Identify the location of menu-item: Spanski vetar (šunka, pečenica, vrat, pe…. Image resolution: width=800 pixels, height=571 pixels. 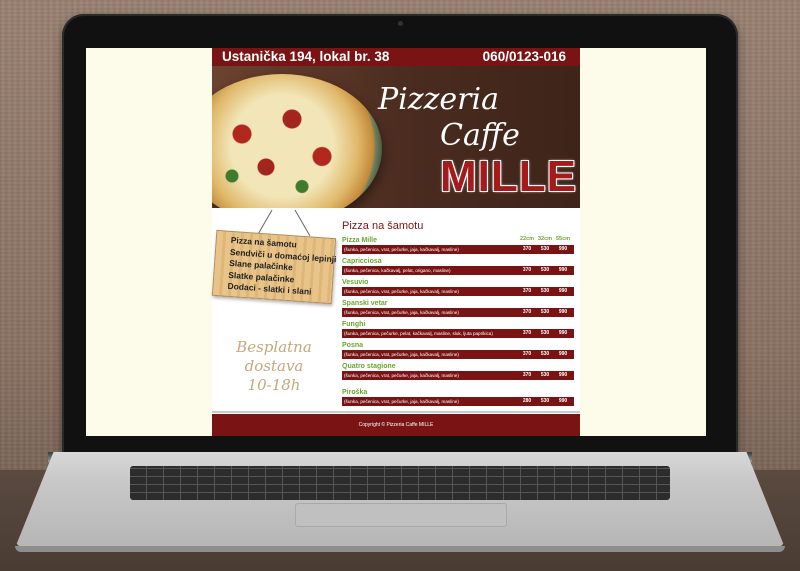
(458, 308).